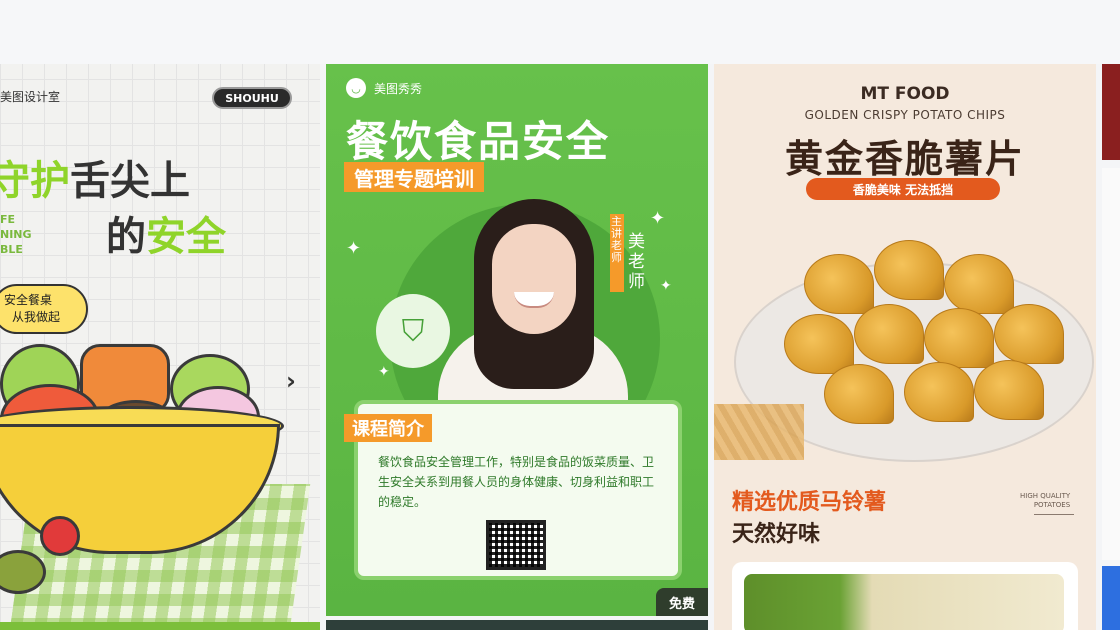 This screenshot has width=1120, height=630. What do you see at coordinates (478, 141) in the screenshot?
I see `poster-title: 餐饮食品安全` at bounding box center [478, 141].